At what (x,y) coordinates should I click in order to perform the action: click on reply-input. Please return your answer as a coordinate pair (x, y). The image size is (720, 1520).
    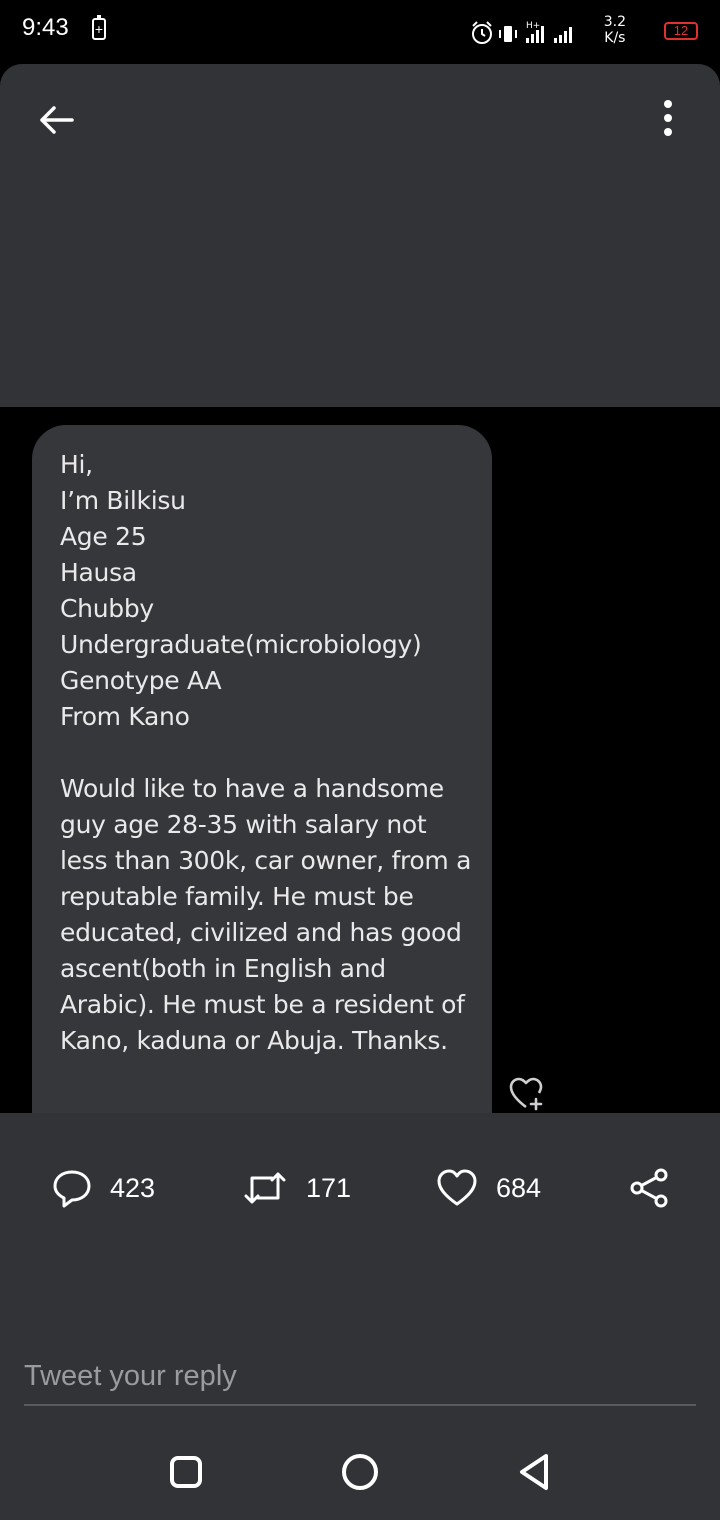
    Looking at the image, I should click on (360, 1377).